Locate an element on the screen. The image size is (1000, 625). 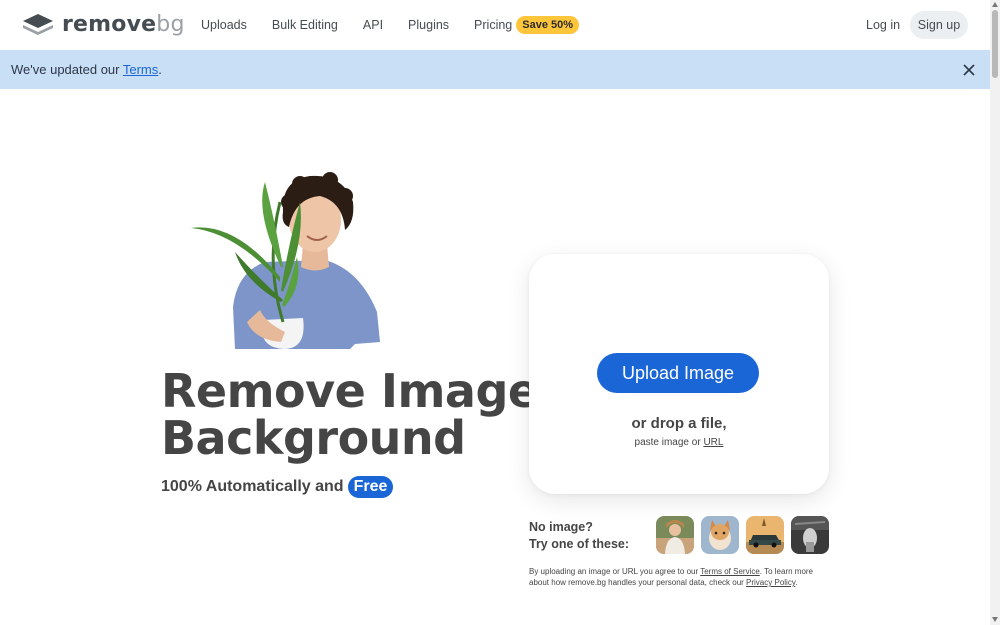
sample-woman is located at coordinates (675, 535).